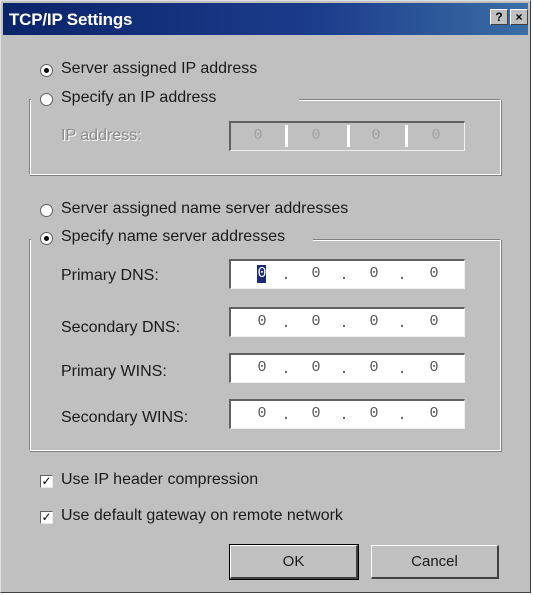 Image resolution: width=533 pixels, height=595 pixels. I want to click on ip-octet-4: 0, so click(436, 135).